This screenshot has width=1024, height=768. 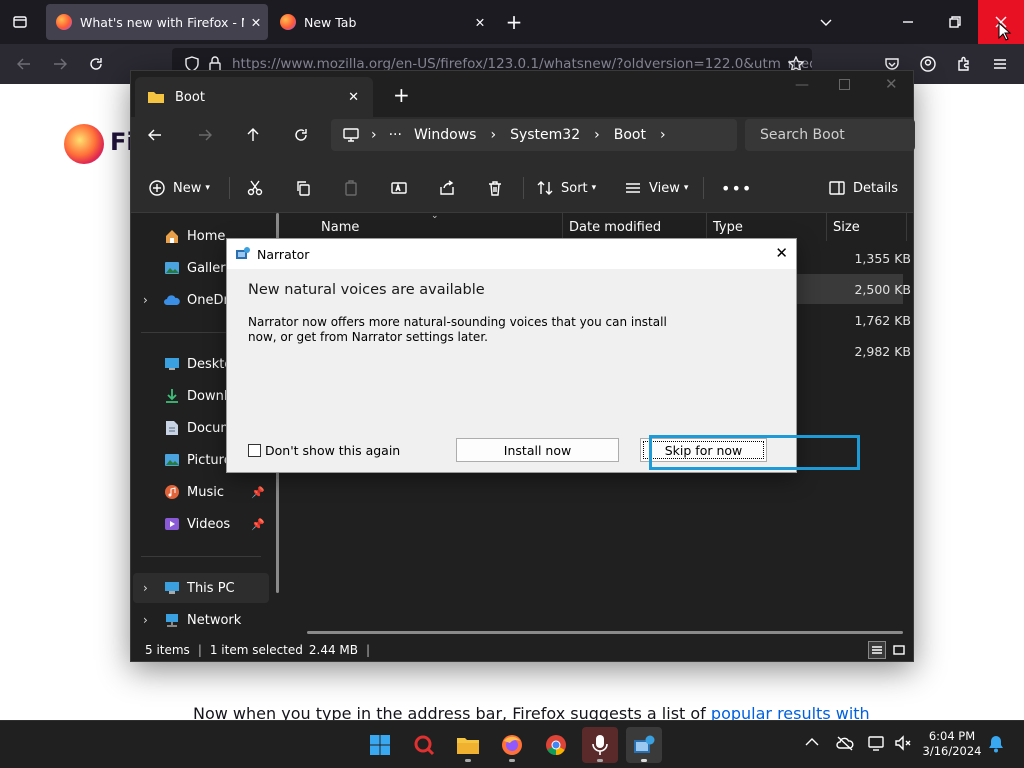 I want to click on rename-icon, so click(x=399, y=188).